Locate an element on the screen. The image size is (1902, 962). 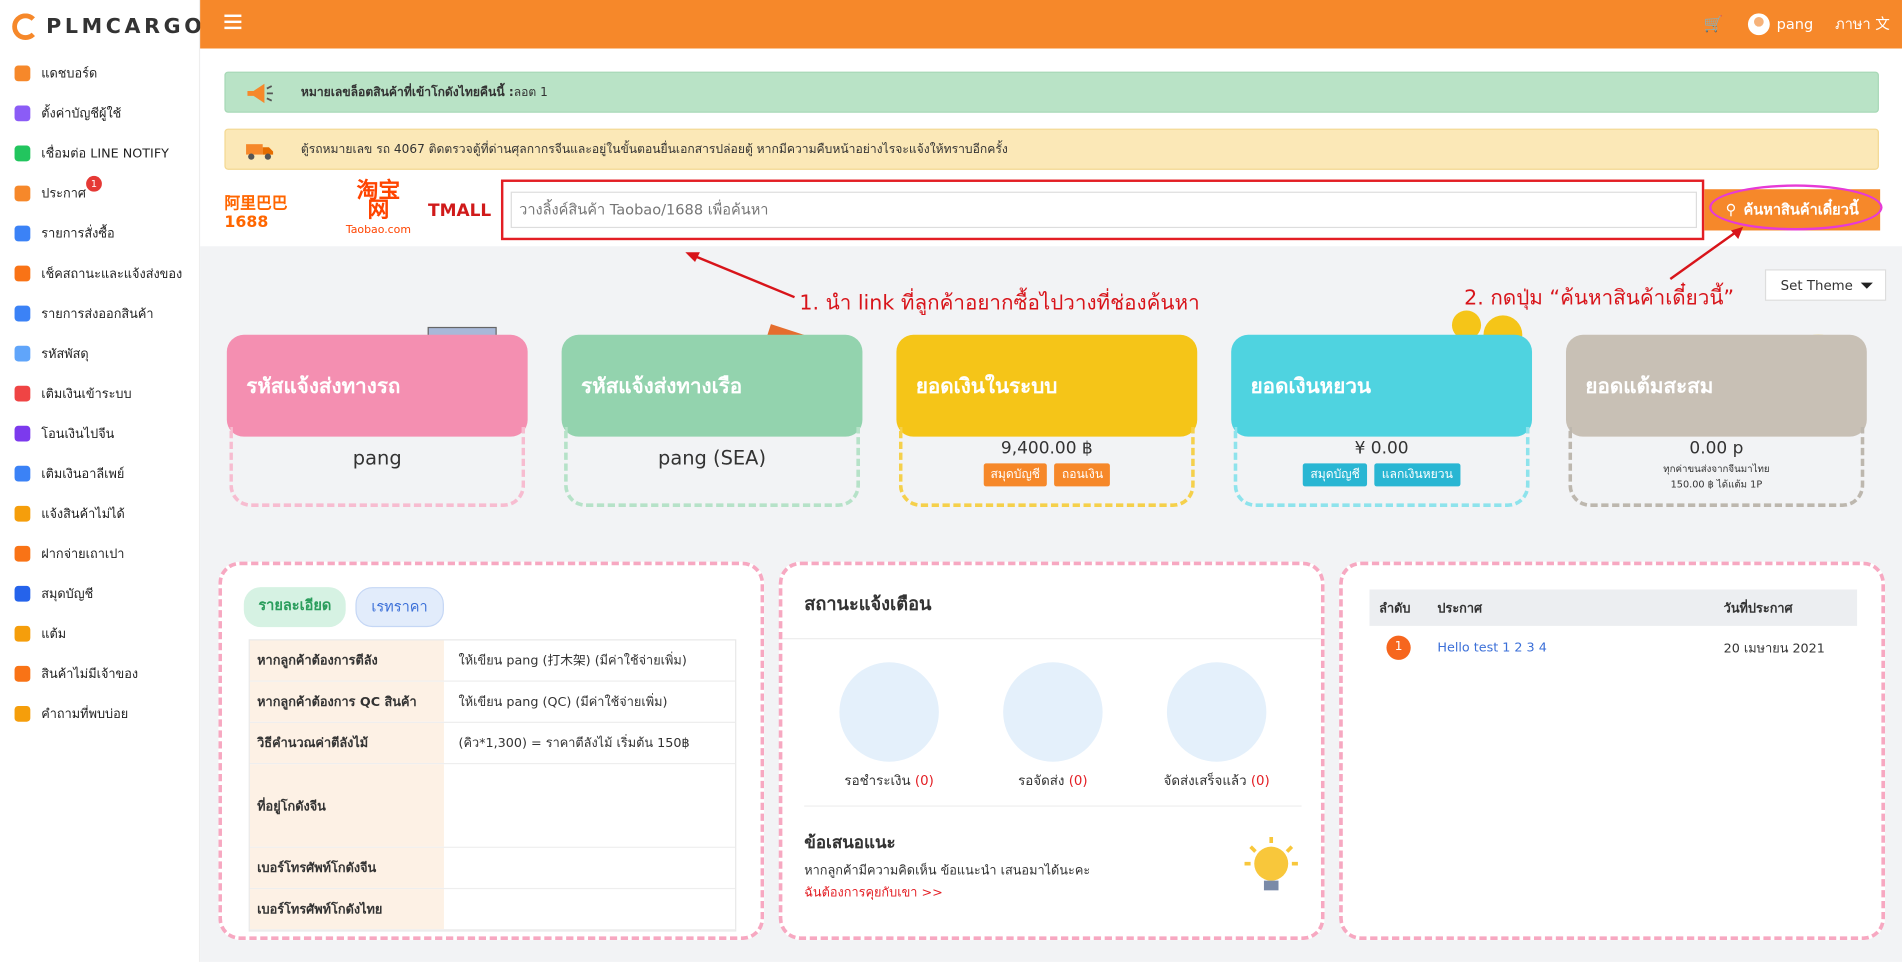
logo-1688: 阿里巴巴 1688 is located at coordinates (256, 213).